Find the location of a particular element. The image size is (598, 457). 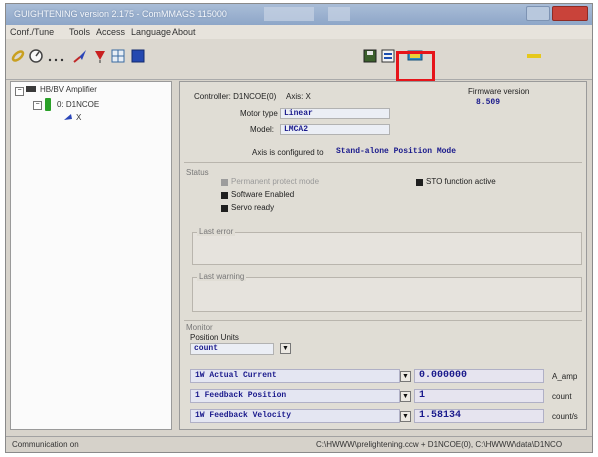

position-units-select: count is located at coordinates (232, 349).